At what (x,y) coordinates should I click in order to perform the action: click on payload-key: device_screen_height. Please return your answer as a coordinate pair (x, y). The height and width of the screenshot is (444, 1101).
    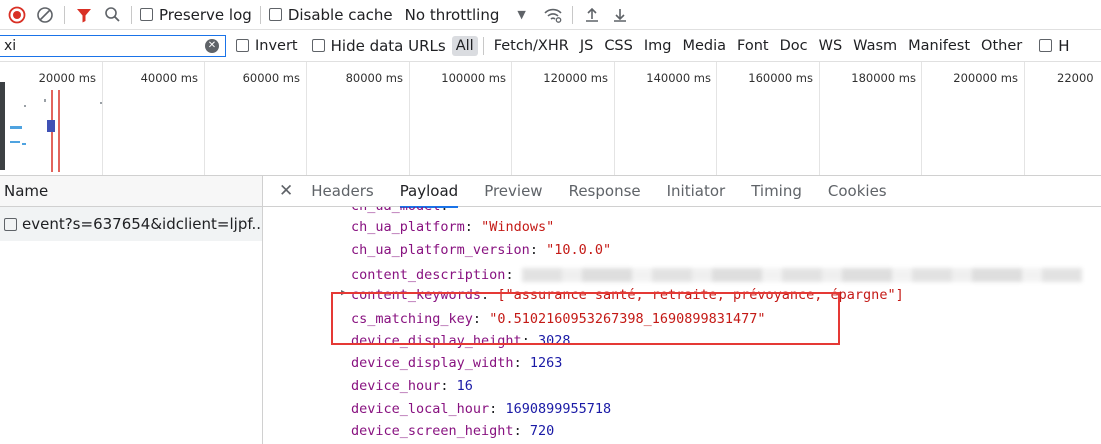
    Looking at the image, I should click on (432, 431).